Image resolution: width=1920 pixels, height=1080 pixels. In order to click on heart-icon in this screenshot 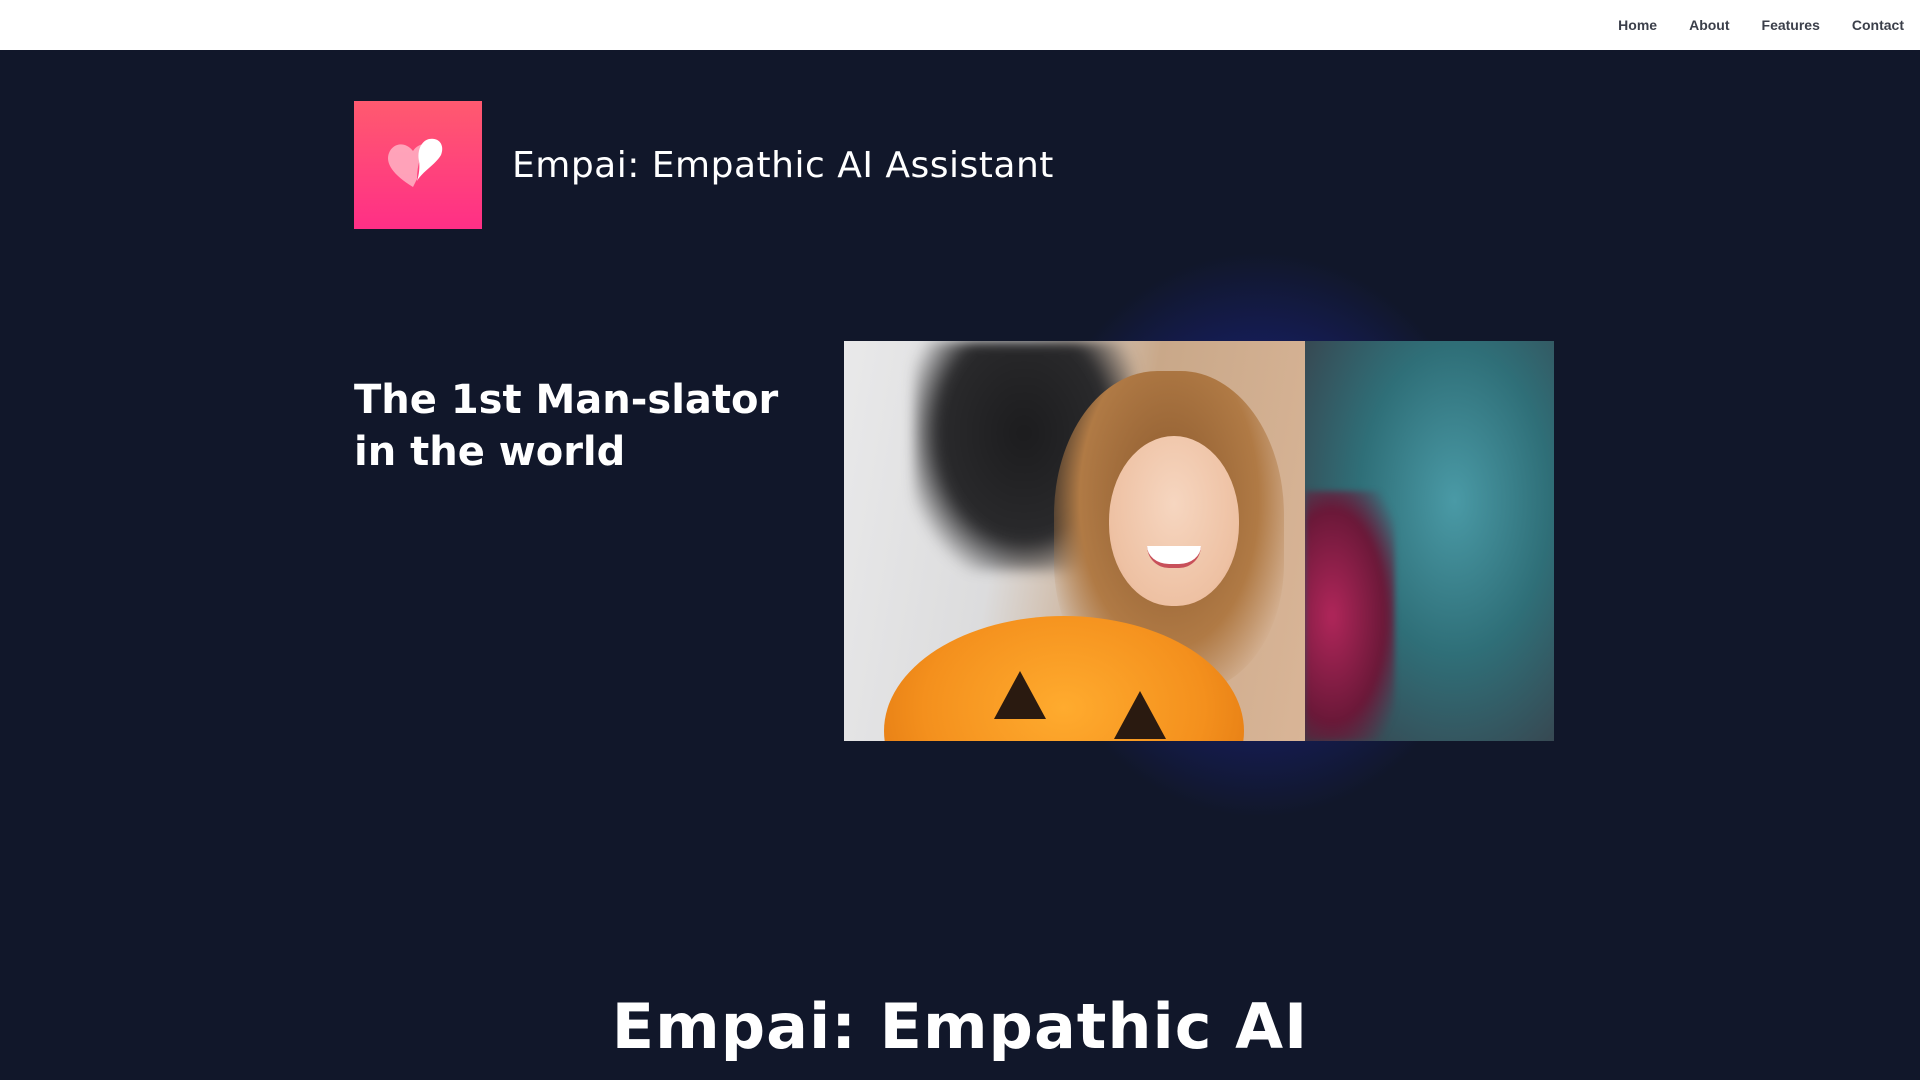, I will do `click(415, 162)`.